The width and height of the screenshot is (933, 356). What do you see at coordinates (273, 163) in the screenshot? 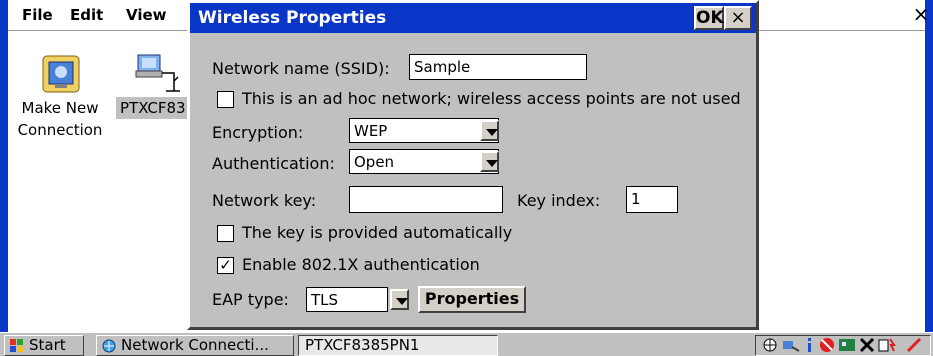
I see `authentication-label: Authentication:` at bounding box center [273, 163].